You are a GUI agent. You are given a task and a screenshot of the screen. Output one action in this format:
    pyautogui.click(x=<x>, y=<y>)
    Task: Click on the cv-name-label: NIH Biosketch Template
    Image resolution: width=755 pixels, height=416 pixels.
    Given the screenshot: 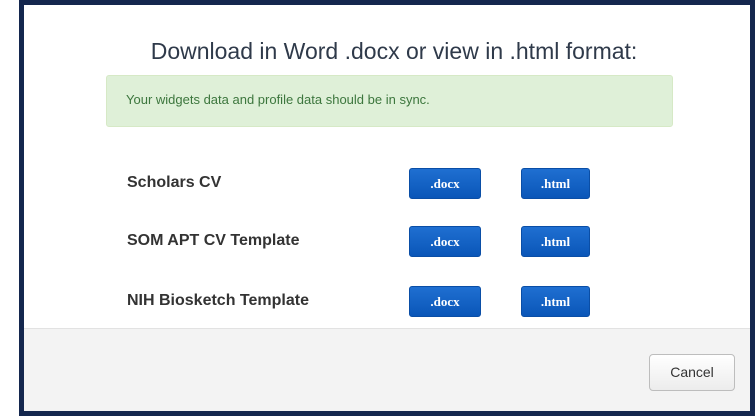 What is the action you would take?
    pyautogui.click(x=218, y=300)
    